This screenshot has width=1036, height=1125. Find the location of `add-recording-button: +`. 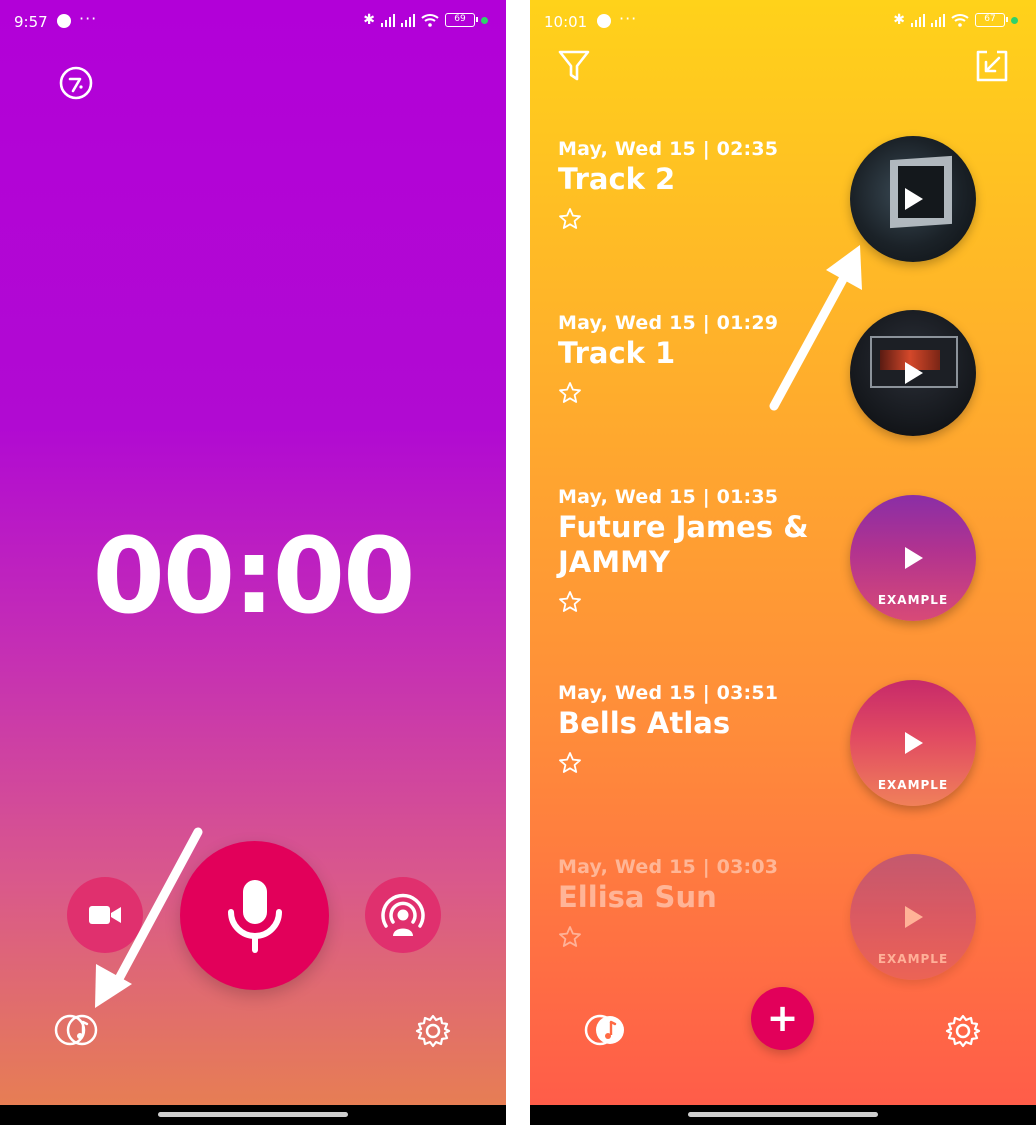

add-recording-button: + is located at coordinates (782, 1018).